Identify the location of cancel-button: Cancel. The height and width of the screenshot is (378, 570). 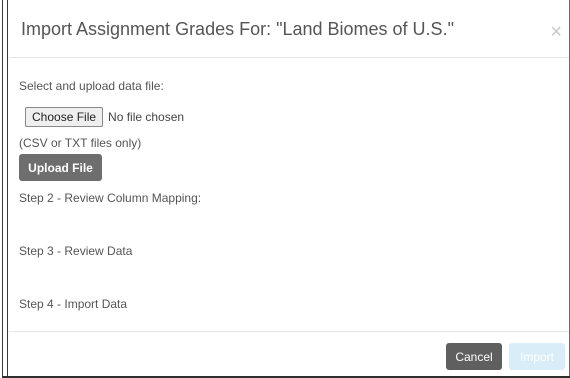
(474, 356).